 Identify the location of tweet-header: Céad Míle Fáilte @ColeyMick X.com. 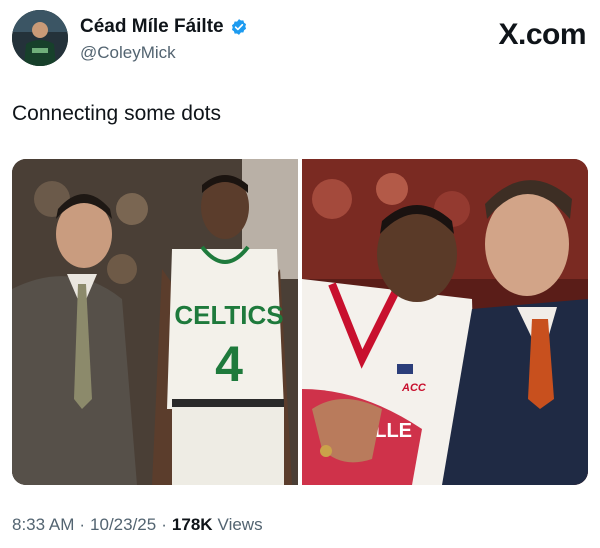
(300, 40).